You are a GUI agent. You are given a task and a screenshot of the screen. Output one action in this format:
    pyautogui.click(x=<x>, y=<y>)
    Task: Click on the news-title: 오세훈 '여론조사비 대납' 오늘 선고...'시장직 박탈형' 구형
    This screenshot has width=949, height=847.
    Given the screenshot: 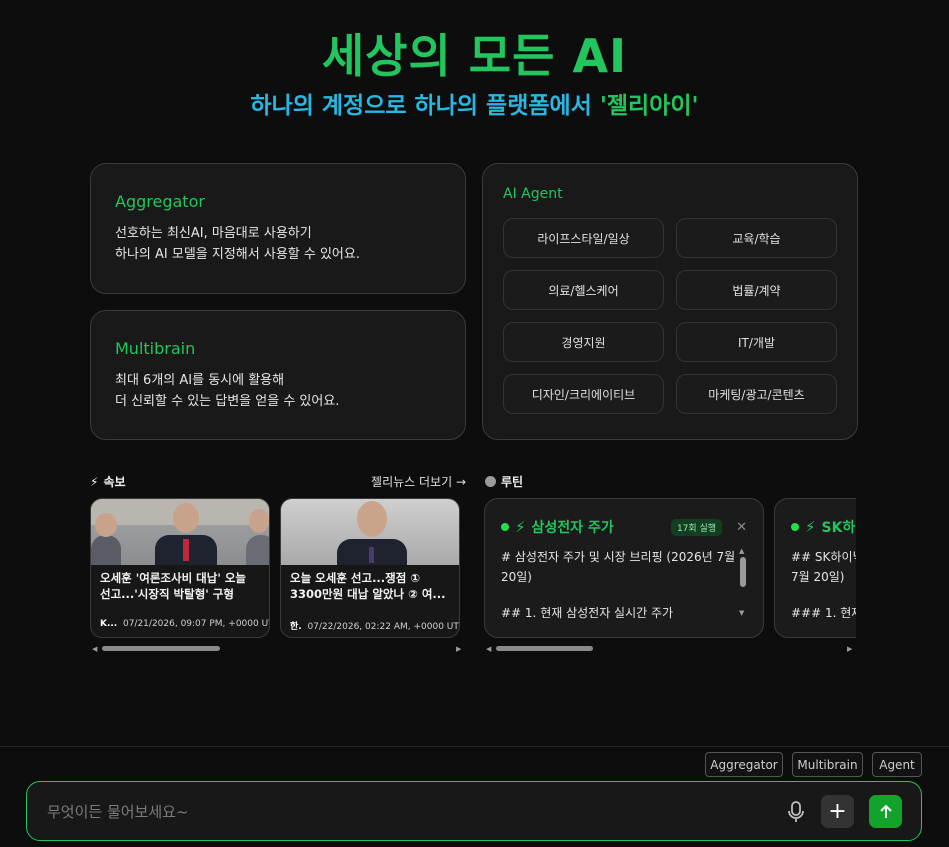 What is the action you would take?
    pyautogui.click(x=173, y=586)
    